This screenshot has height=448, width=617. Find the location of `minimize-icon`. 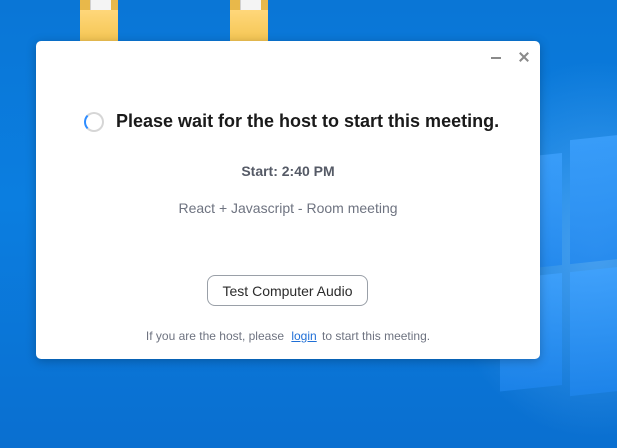

minimize-icon is located at coordinates (496, 58).